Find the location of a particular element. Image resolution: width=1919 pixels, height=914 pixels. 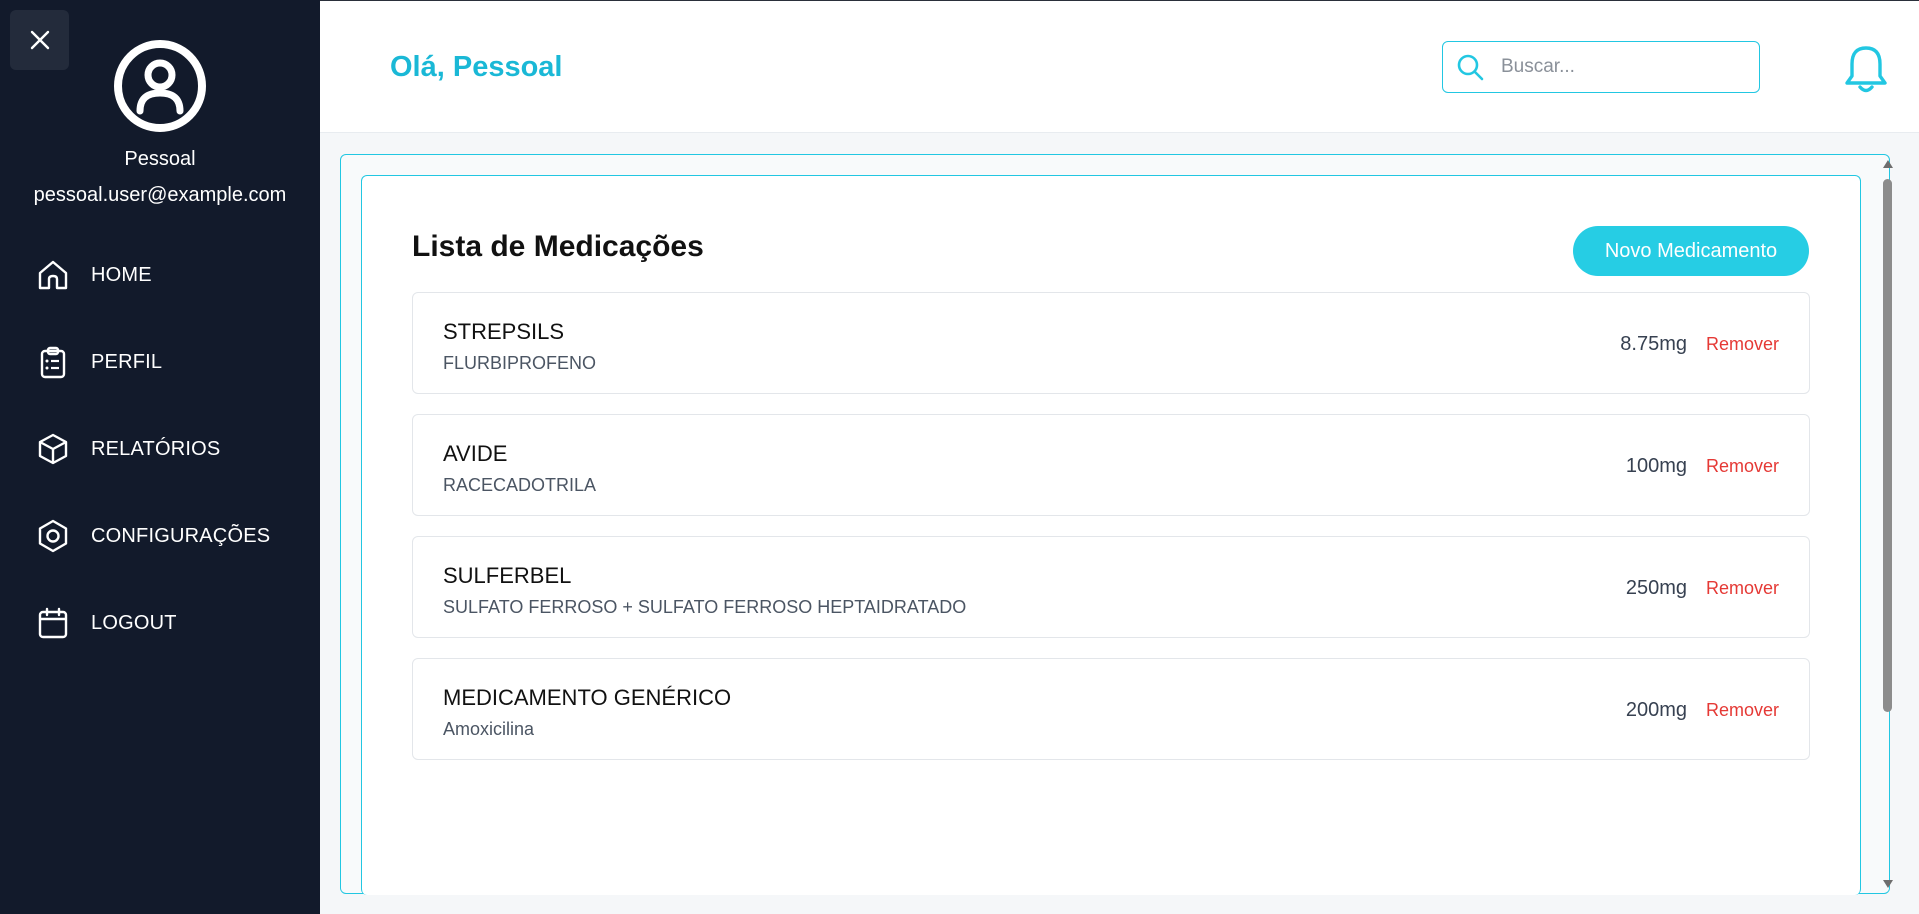

sidebar-item-relatorios: RELATÓRIOS is located at coordinates (171, 449).